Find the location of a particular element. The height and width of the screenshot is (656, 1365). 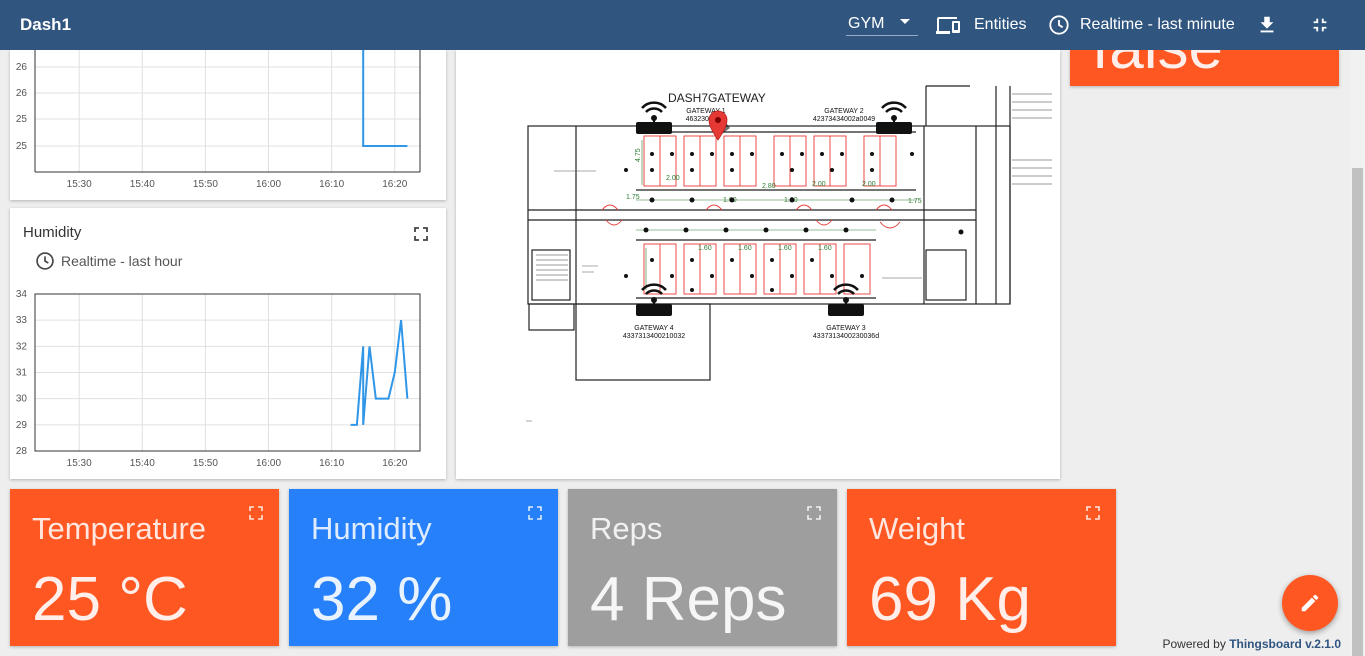

pencil-icon is located at coordinates (1310, 603).